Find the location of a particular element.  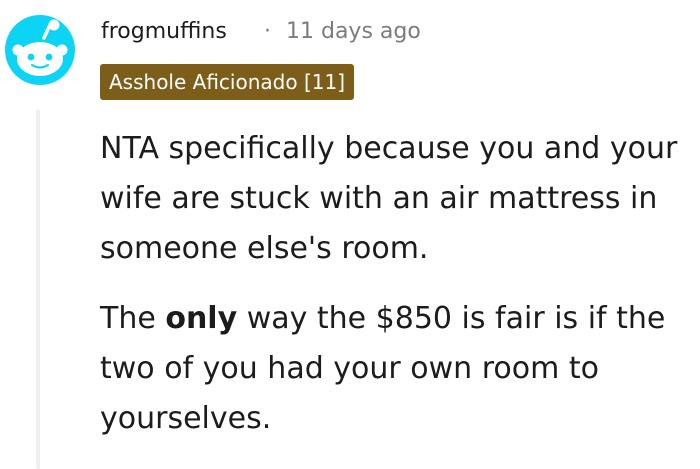

user-flair: Asshole Aficionado [11] is located at coordinates (227, 82).